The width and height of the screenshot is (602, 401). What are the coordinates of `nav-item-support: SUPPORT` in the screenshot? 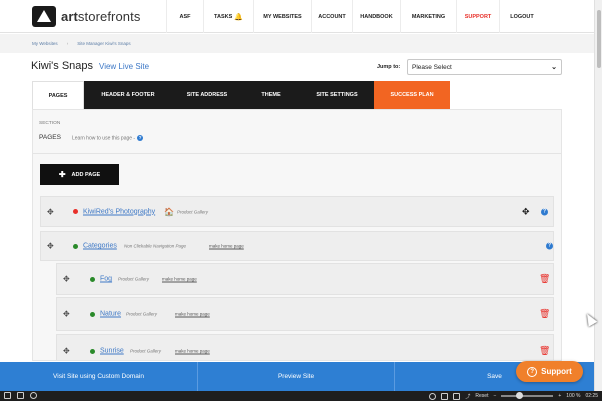 It's located at (477, 16).